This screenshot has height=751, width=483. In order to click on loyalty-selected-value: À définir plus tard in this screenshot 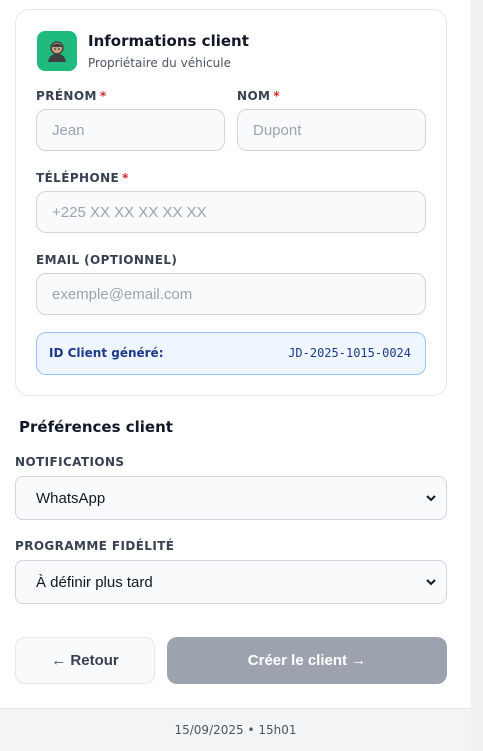, I will do `click(94, 582)`.